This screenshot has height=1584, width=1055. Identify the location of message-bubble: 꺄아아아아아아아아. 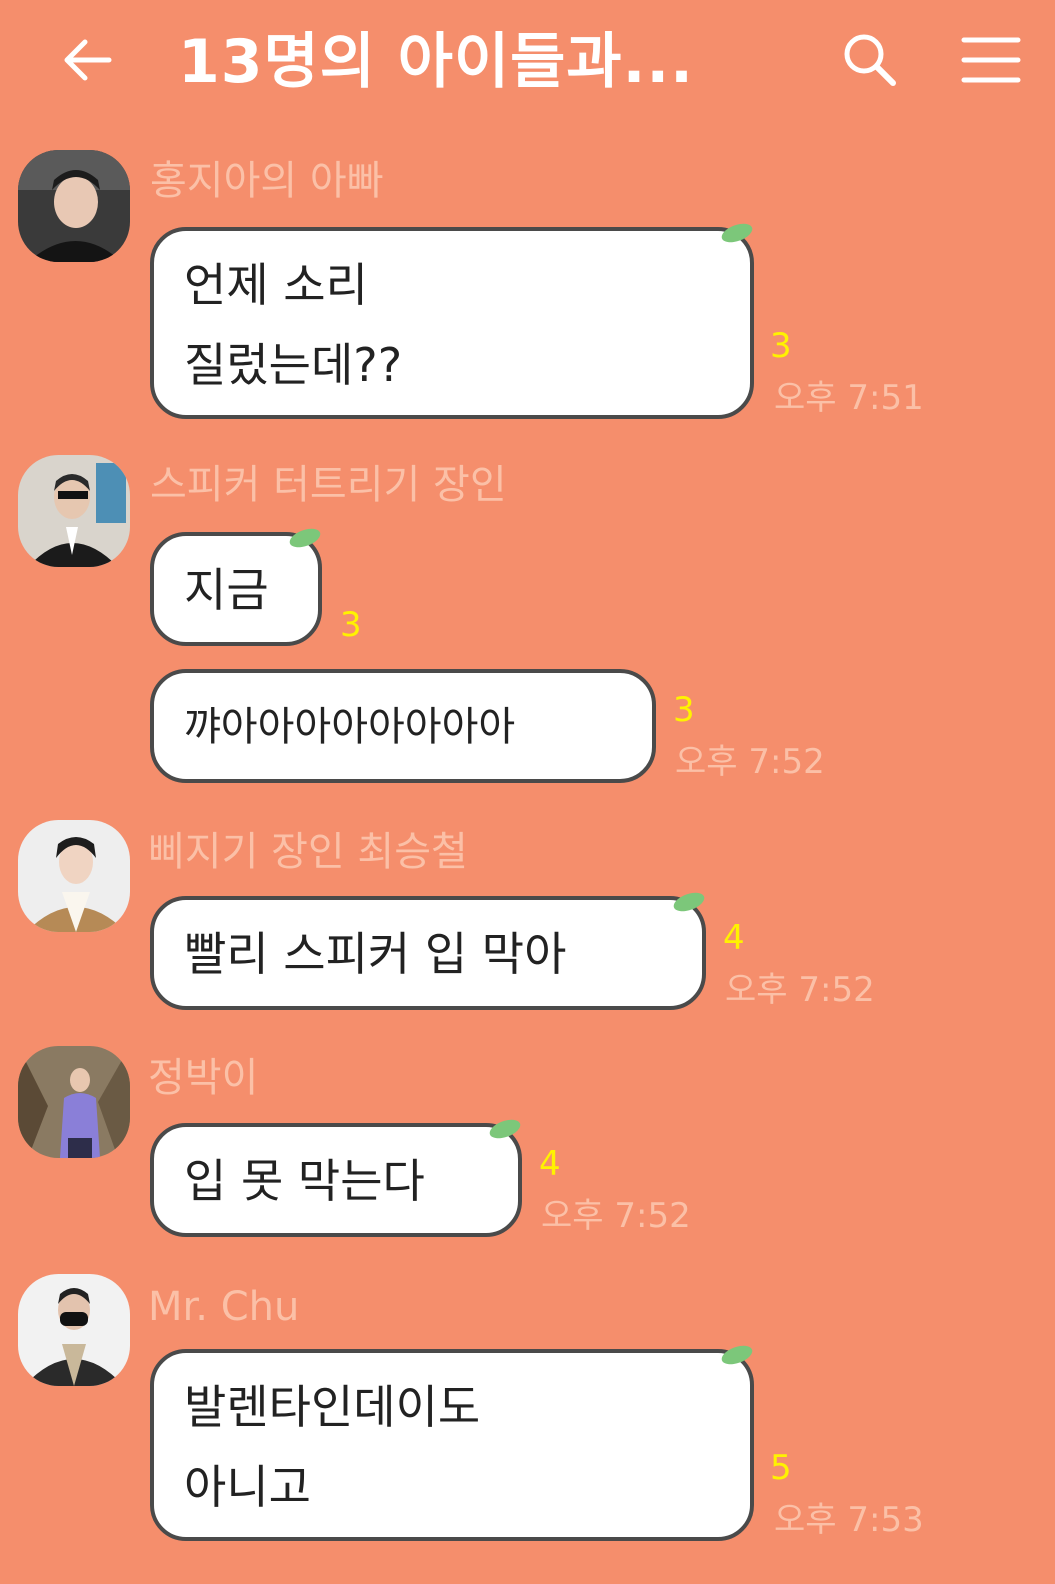
(403, 726).